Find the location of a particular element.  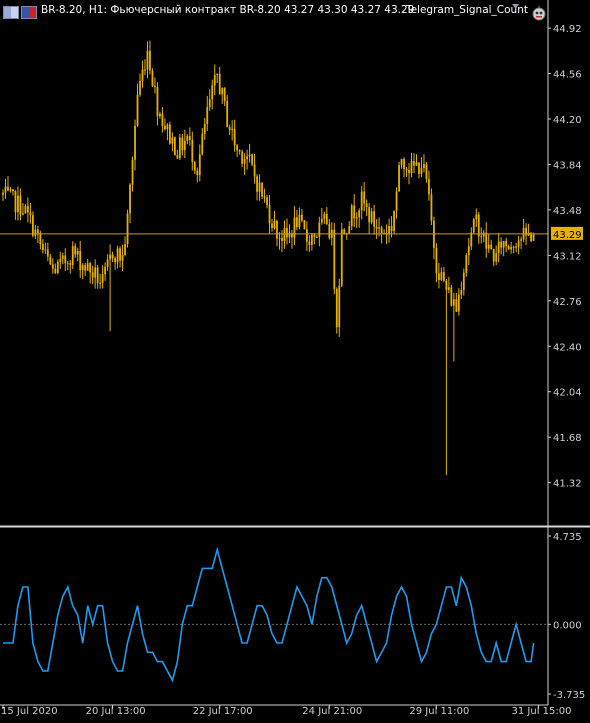

current-price-label: 43.29 is located at coordinates (567, 235).